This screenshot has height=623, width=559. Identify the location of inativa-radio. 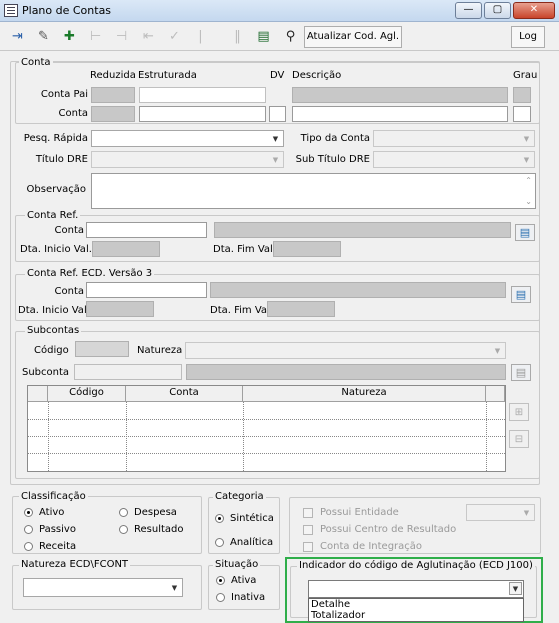
(220, 597).